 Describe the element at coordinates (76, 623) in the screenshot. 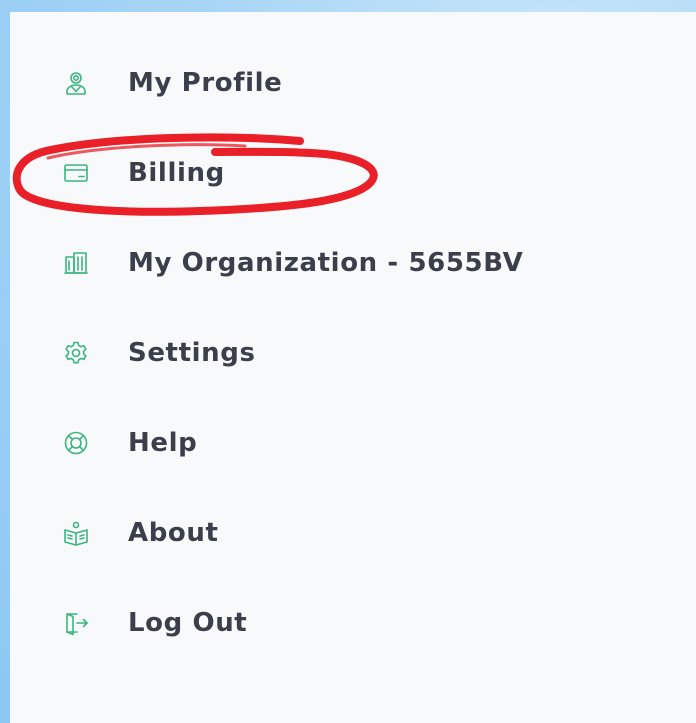

I see `logout-door-icon` at that location.